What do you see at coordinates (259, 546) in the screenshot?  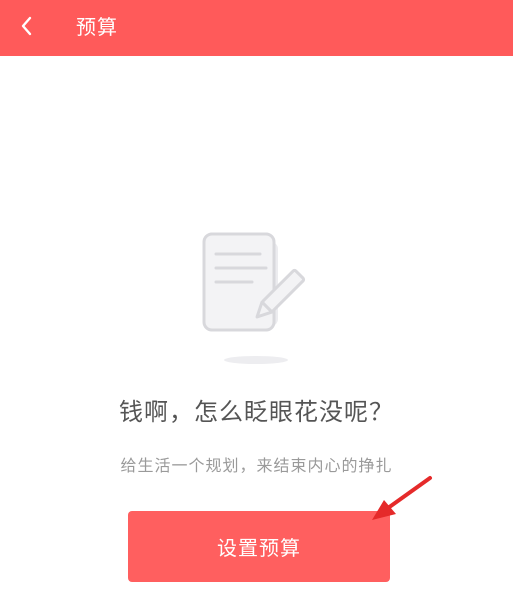 I see `set-budget-button: 设置预算` at bounding box center [259, 546].